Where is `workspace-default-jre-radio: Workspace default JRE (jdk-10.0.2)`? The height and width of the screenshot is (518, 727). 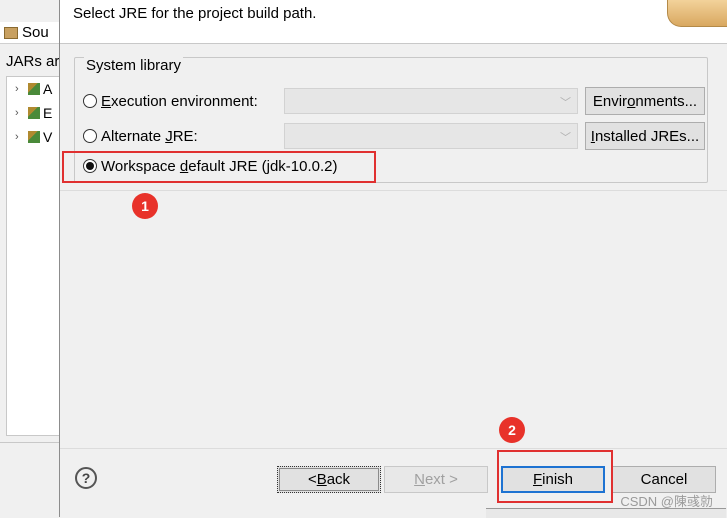 workspace-default-jre-radio: Workspace default JRE (jdk-10.0.2) is located at coordinates (210, 166).